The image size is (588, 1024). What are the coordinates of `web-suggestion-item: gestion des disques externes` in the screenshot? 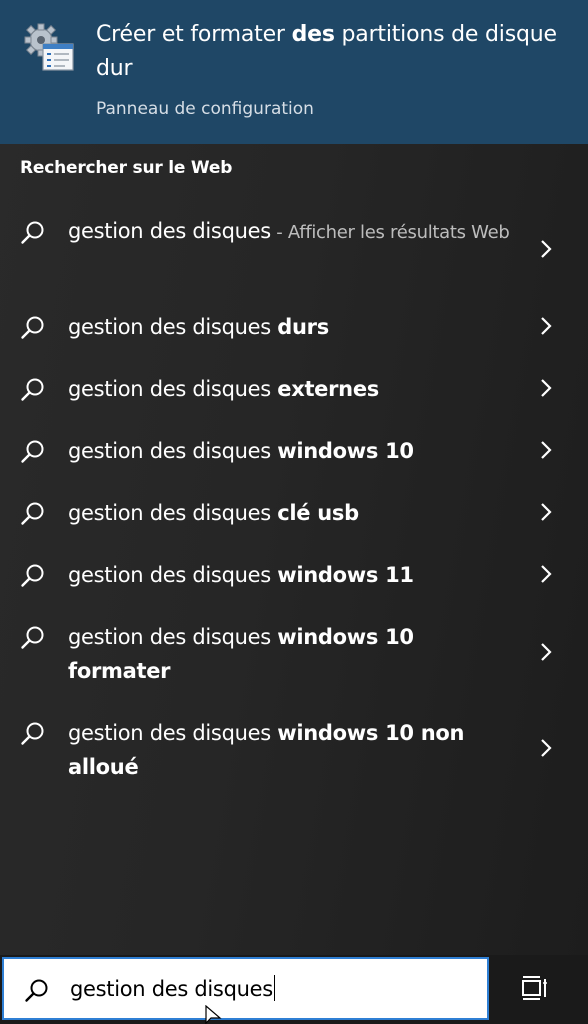 It's located at (294, 392).